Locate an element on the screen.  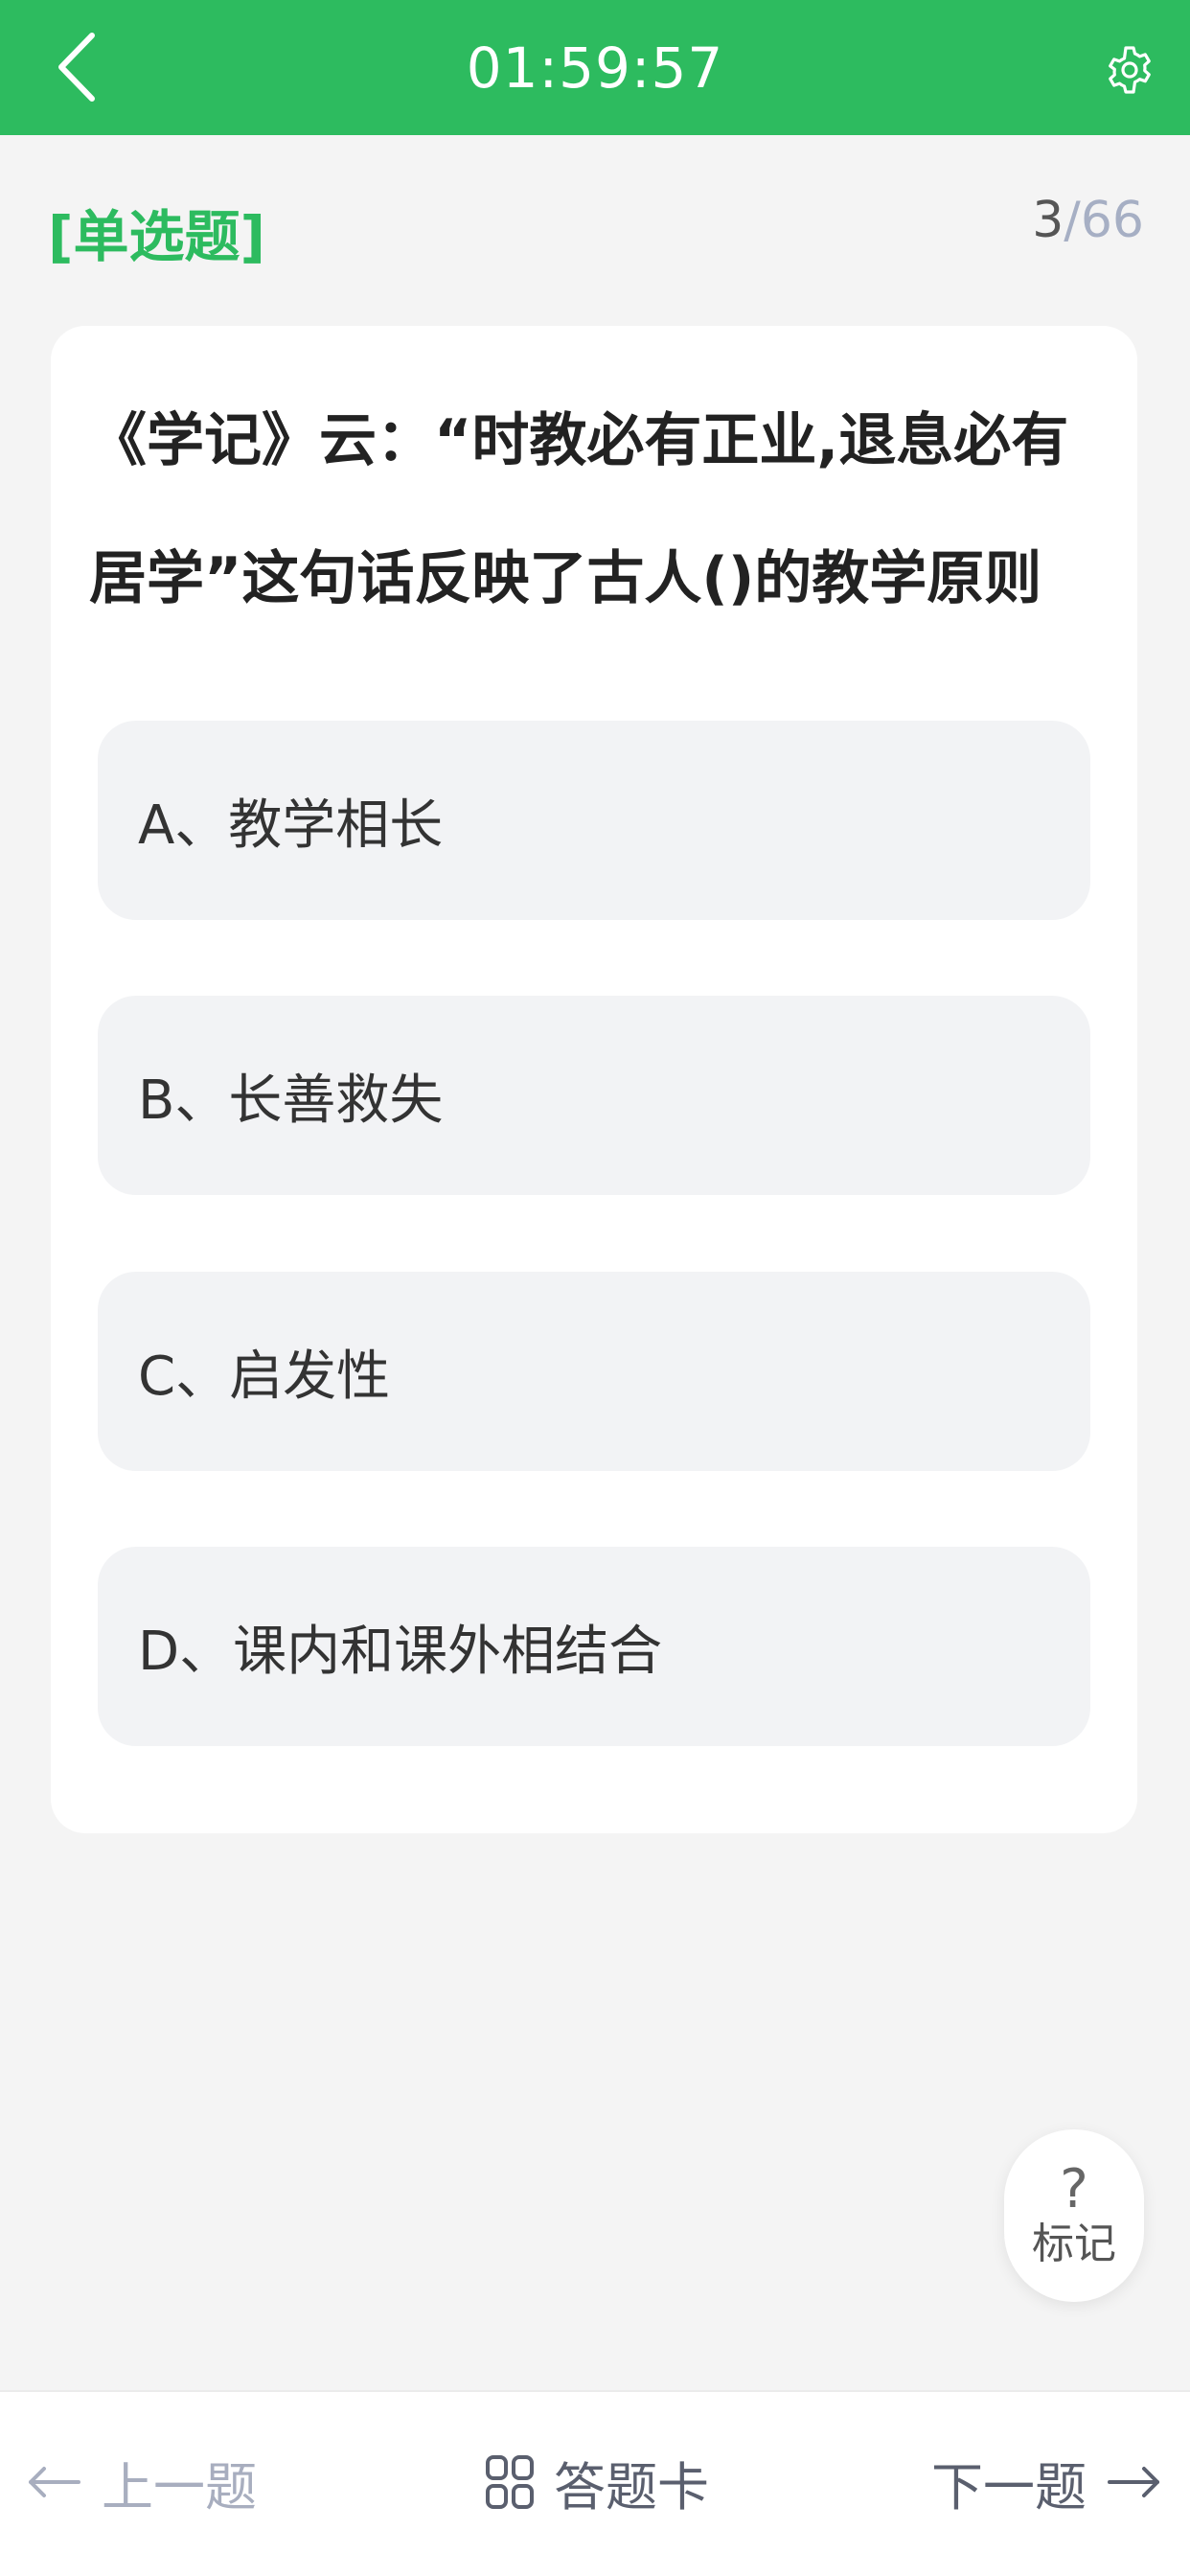
arrow-right-icon is located at coordinates (1133, 2482).